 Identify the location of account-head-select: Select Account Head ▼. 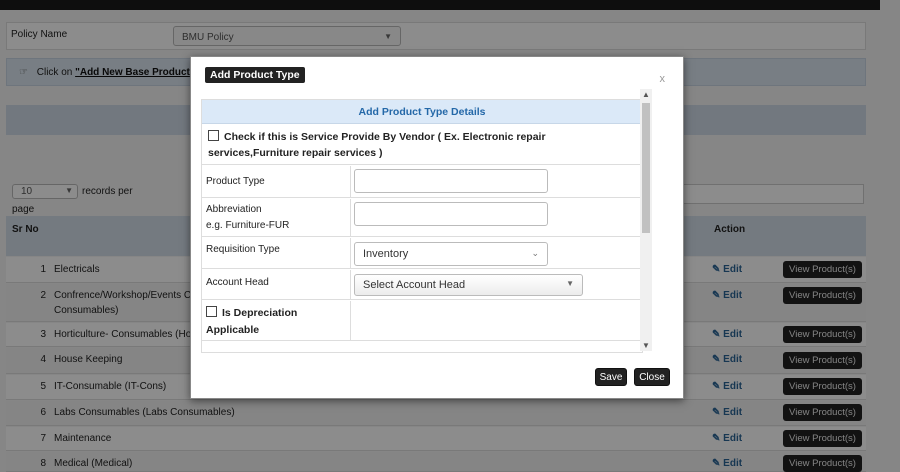
(468, 285).